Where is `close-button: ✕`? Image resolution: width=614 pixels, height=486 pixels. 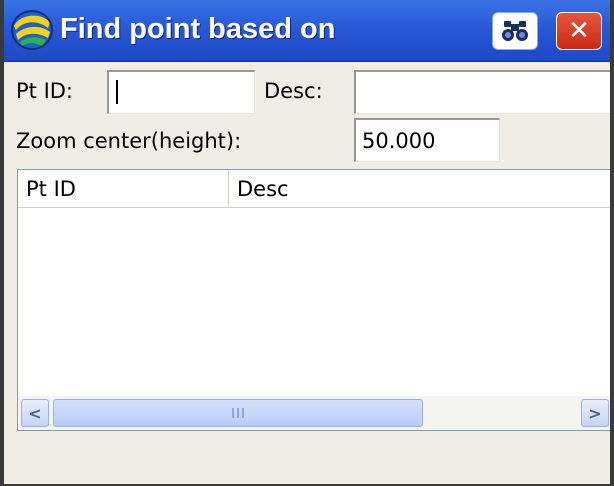
close-button: ✕ is located at coordinates (579, 31).